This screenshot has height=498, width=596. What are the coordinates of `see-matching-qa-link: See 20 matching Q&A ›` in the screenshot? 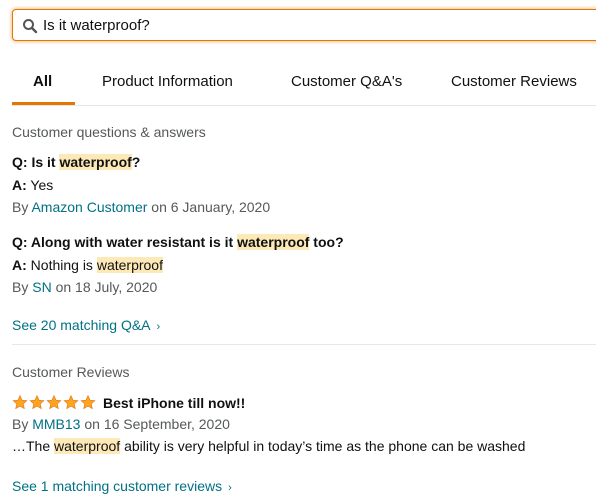 It's located at (86, 326).